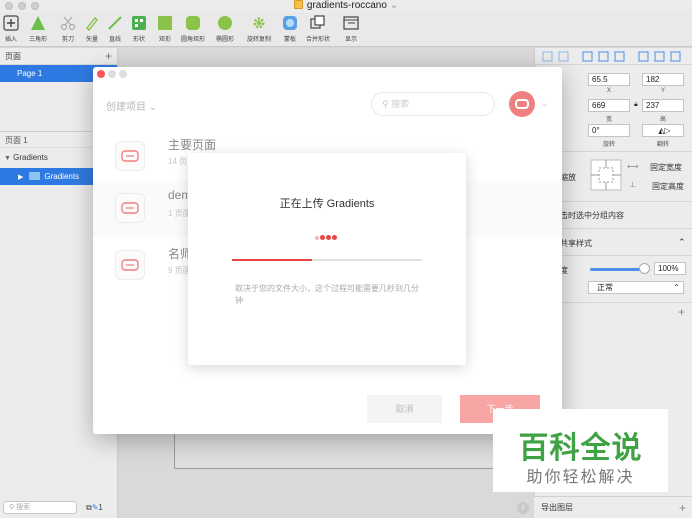 The image size is (692, 518). Describe the element at coordinates (40, 507) in the screenshot. I see `layer-search-input: ⚲ 搜索` at that location.